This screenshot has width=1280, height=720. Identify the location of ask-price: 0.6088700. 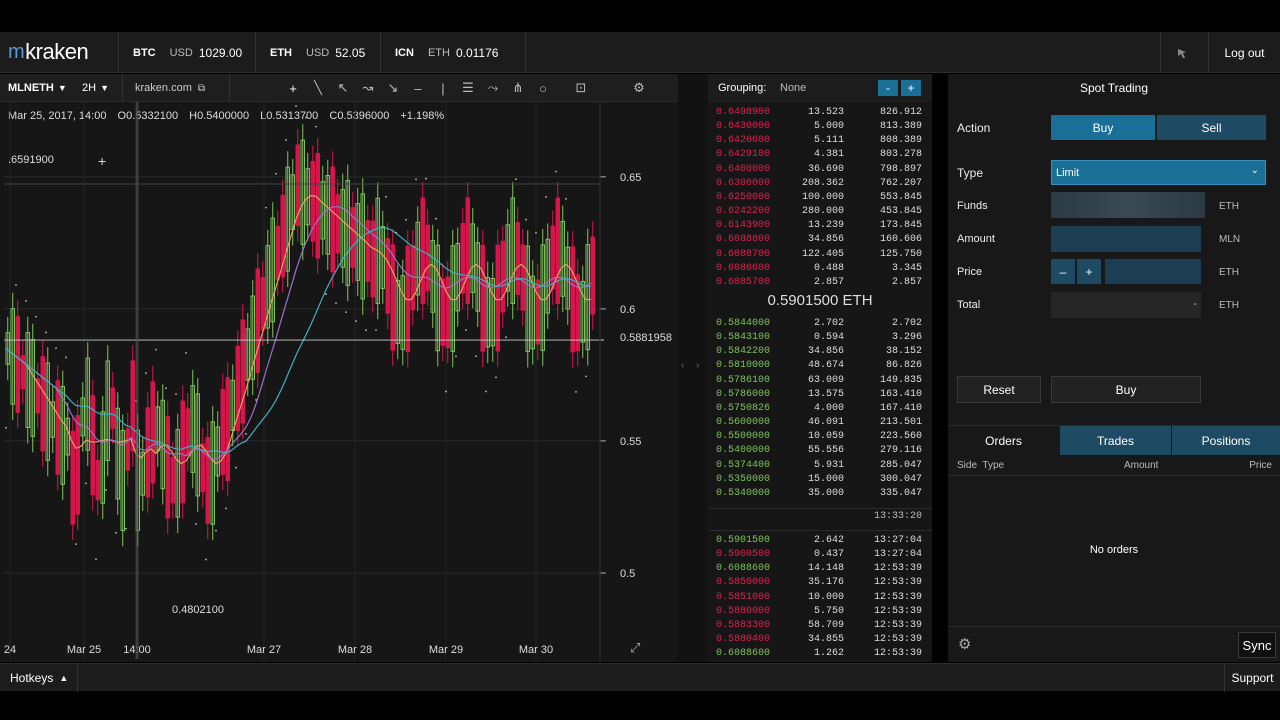
(743, 254).